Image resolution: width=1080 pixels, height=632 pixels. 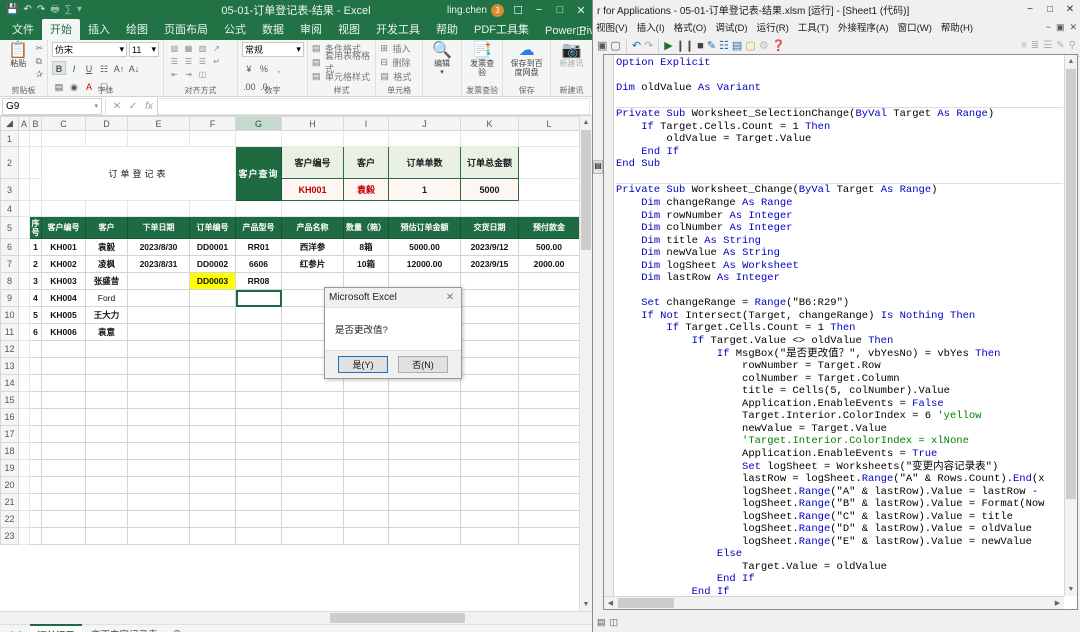 What do you see at coordinates (501, 29) in the screenshot?
I see `tab-pdf-tools: PDF工具集` at bounding box center [501, 29].